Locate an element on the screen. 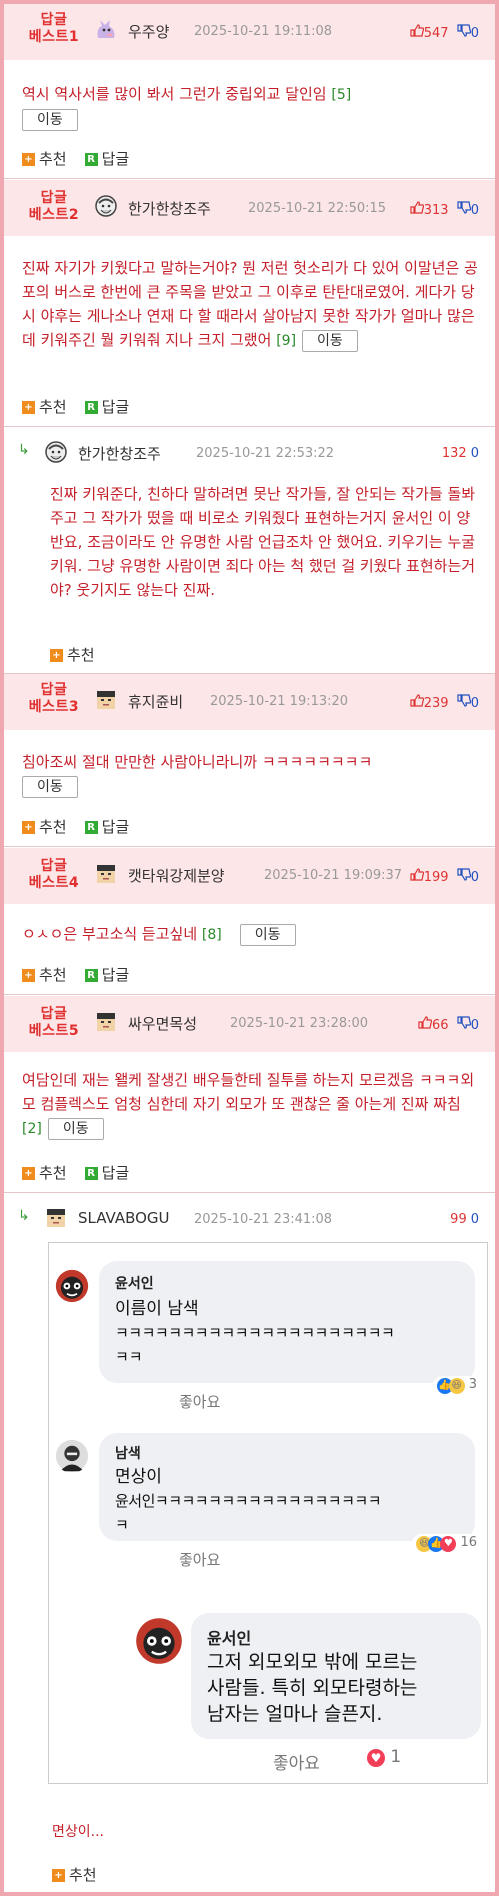  nickname: 싸우면목성 is located at coordinates (162, 1023).